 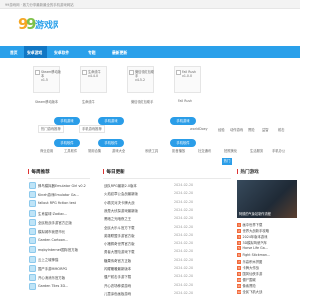 I want to click on tag-link: 拍照美化, so click(x=230, y=150).